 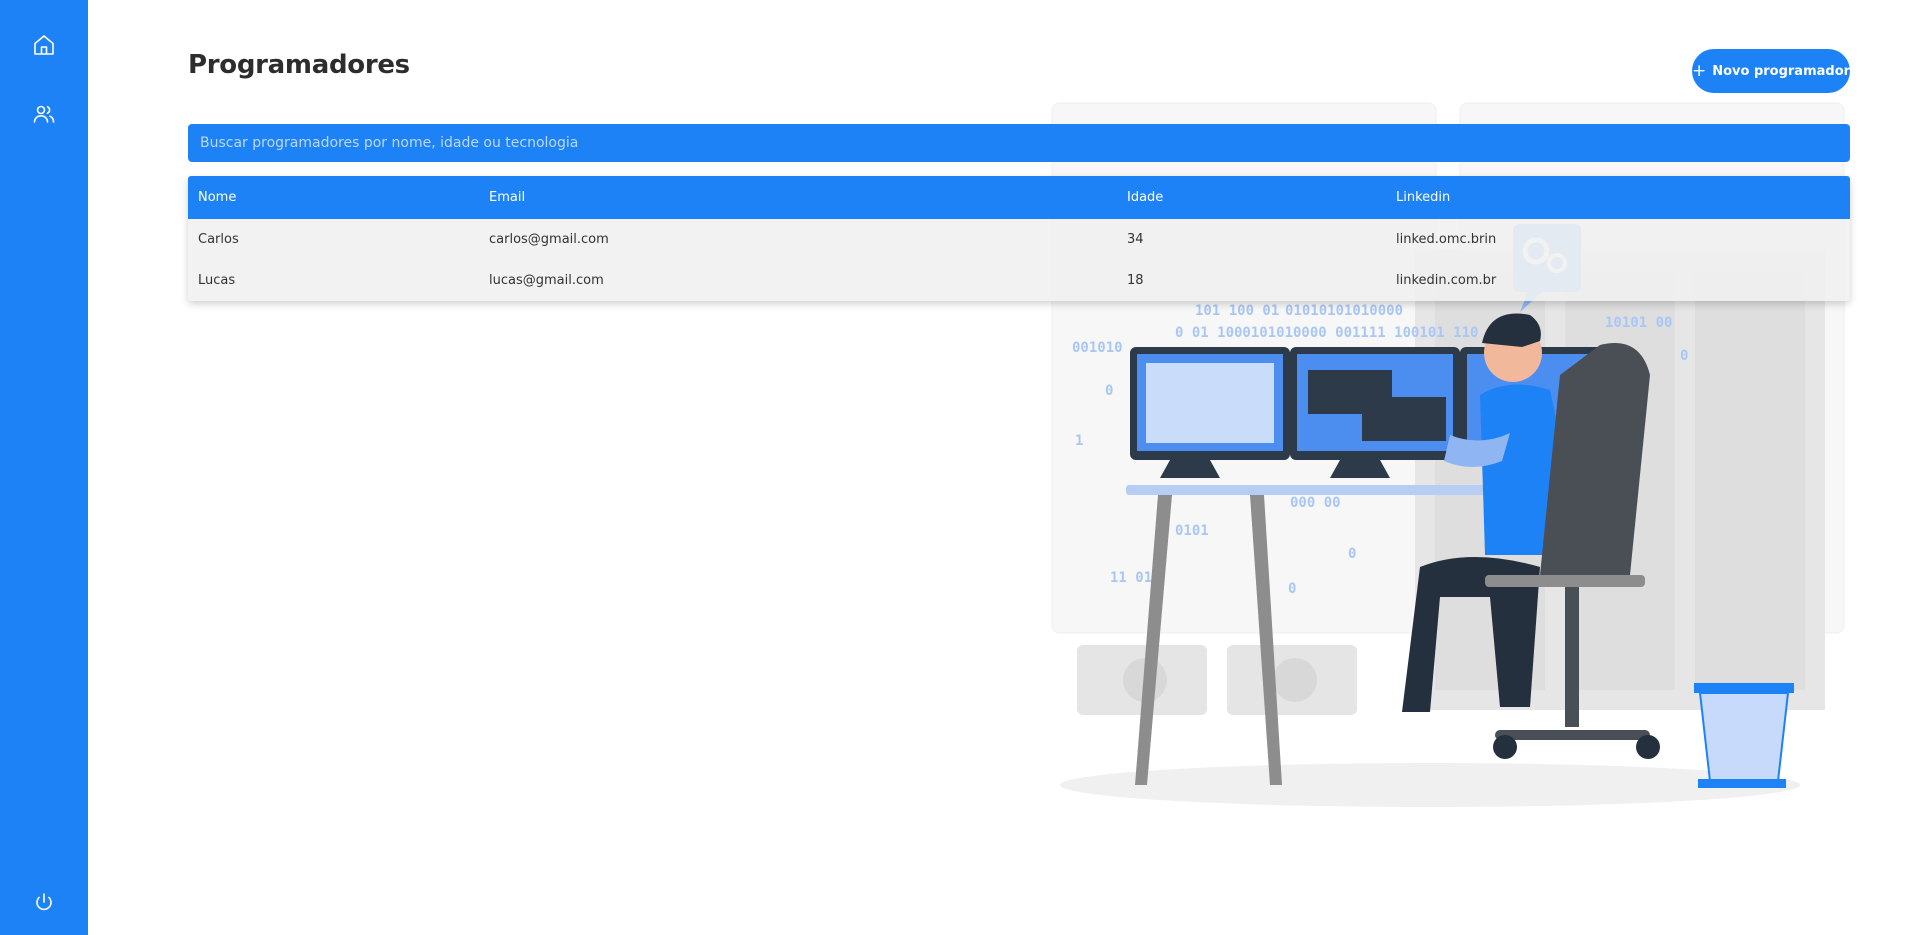 I want to click on column-header-email: Email, so click(x=507, y=197).